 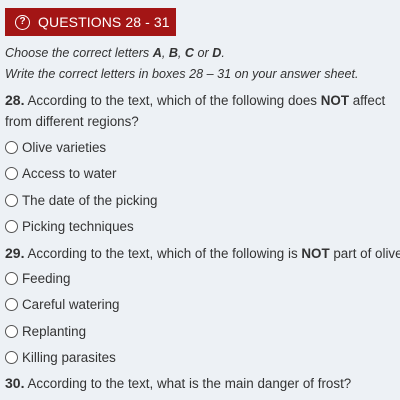 I want to click on option-29-feeding: Feeding, so click(x=37, y=278).